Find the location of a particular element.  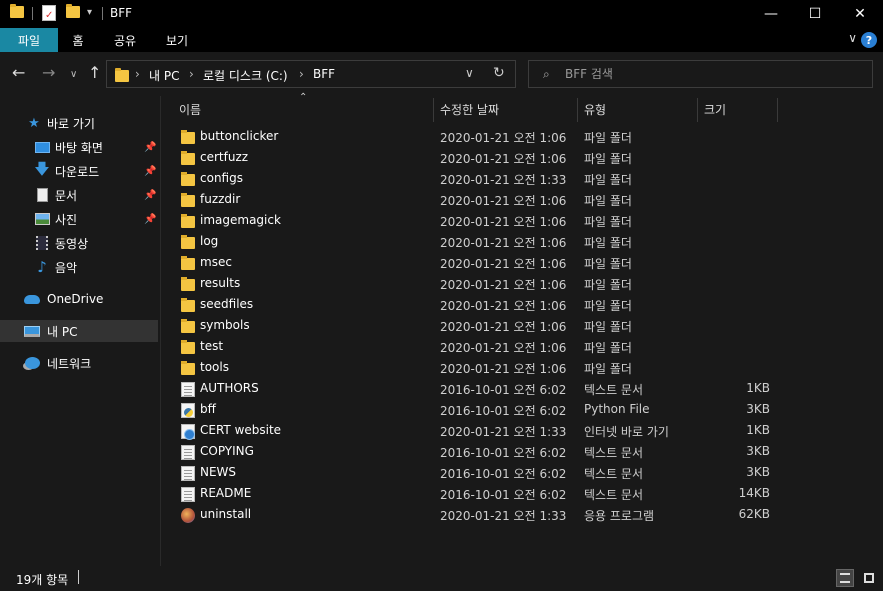

table-row: symbols 2020-01-21 오전 1:06 파일 폴더 is located at coordinates (522, 326).